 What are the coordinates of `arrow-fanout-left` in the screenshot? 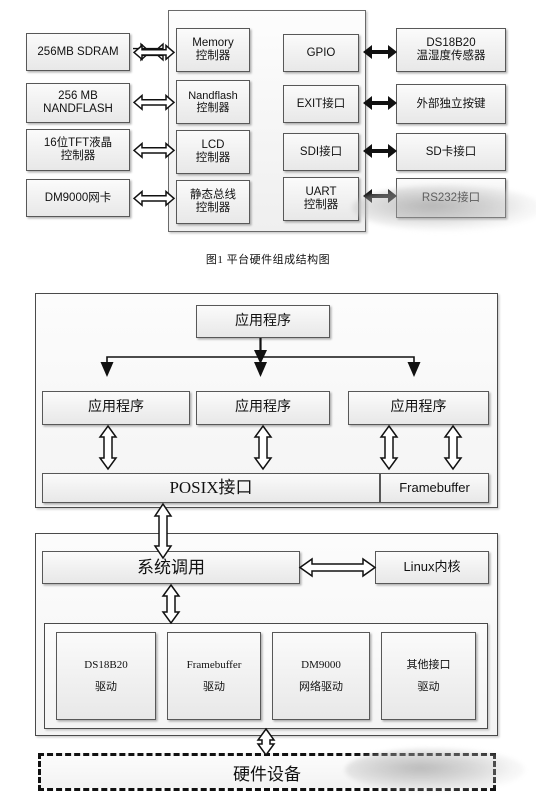 It's located at (107, 369).